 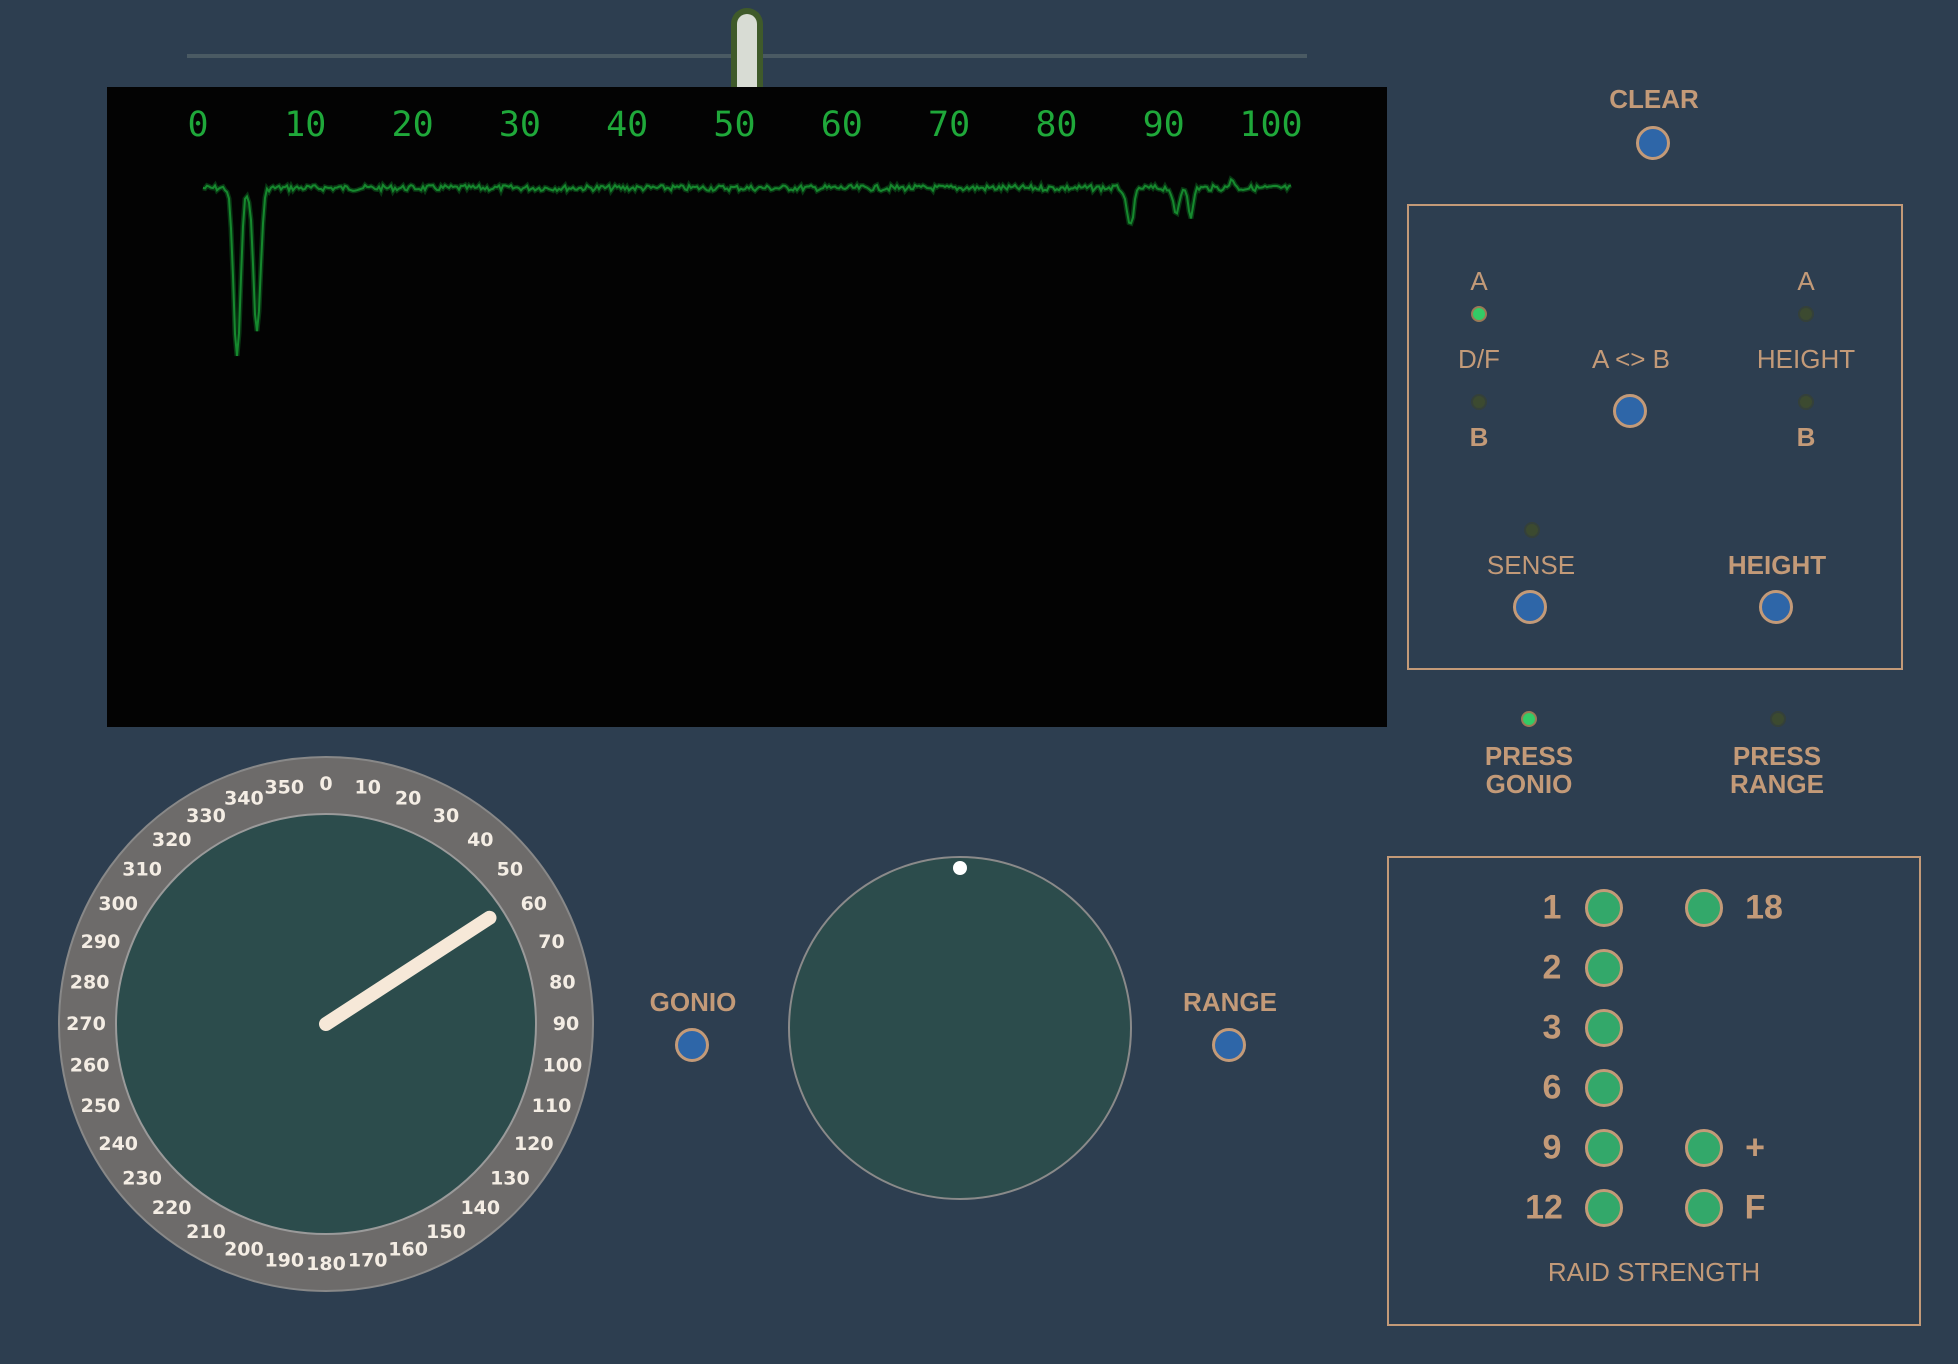 I want to click on gonio-degree-label: 120, so click(x=534, y=1144).